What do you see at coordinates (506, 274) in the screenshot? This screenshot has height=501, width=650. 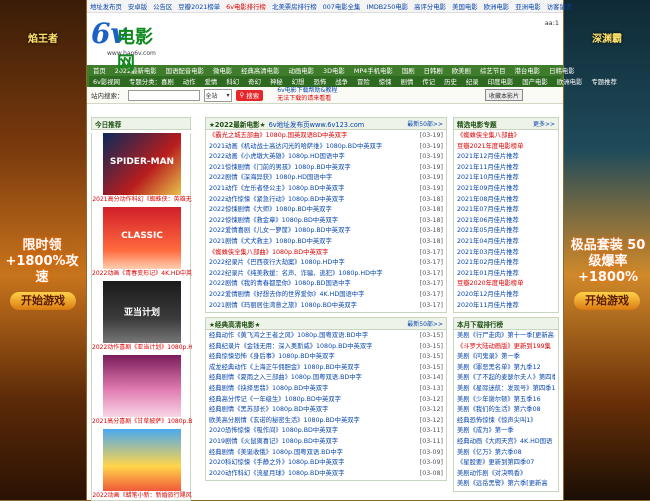 I see `list-item-title: 2021年01月佳片推荐` at bounding box center [506, 274].